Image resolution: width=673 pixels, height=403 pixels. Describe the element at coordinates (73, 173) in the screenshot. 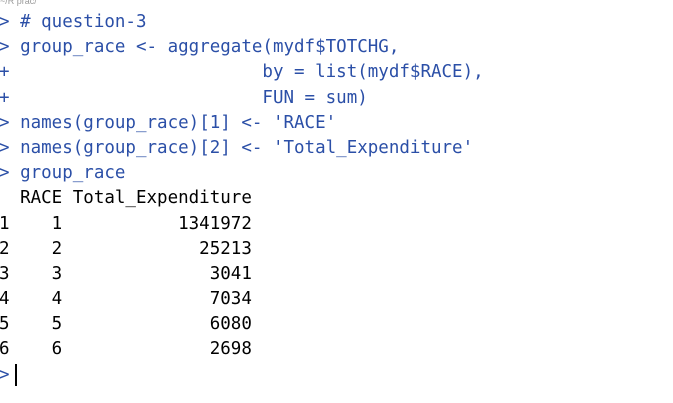

I see `console-input-text: group_race` at that location.